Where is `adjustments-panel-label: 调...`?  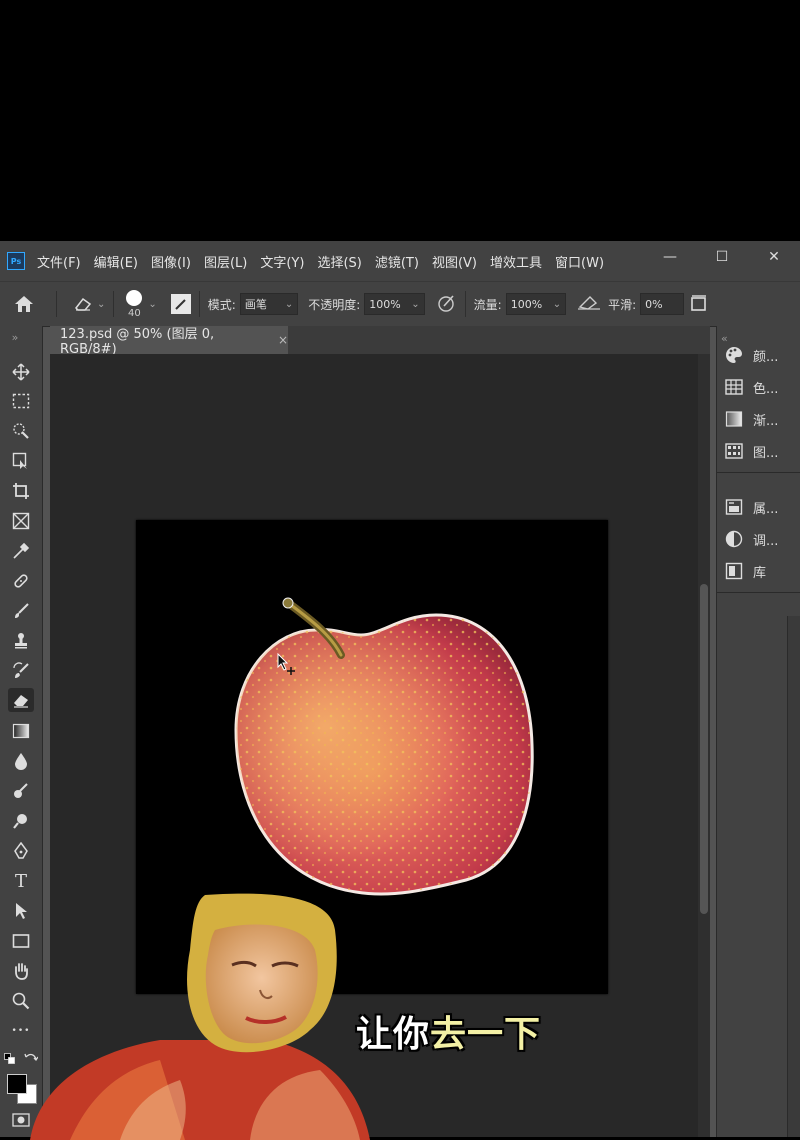
adjustments-panel-label: 调... is located at coordinates (766, 541).